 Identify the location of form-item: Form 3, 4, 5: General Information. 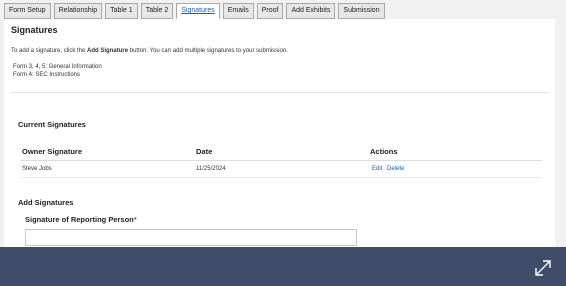
(57, 67).